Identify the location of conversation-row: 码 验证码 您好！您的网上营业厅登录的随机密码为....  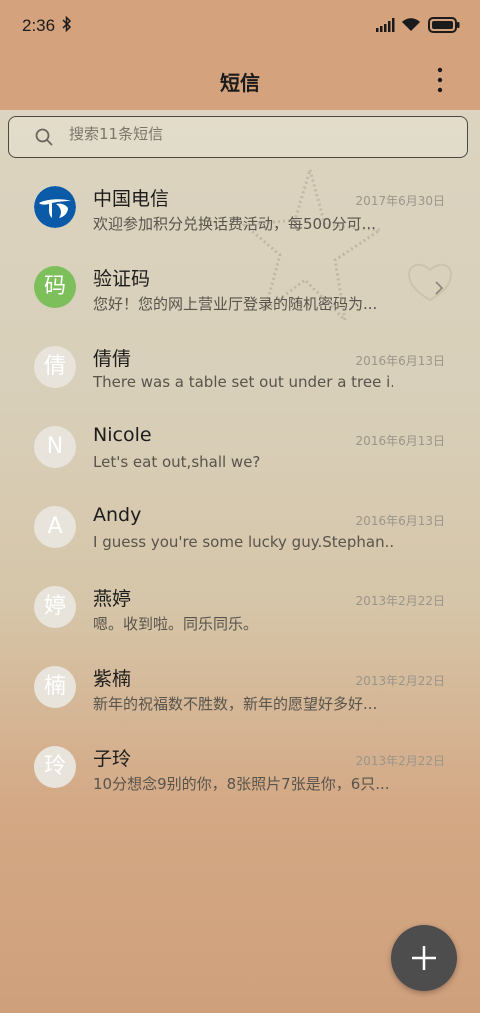
(240, 278).